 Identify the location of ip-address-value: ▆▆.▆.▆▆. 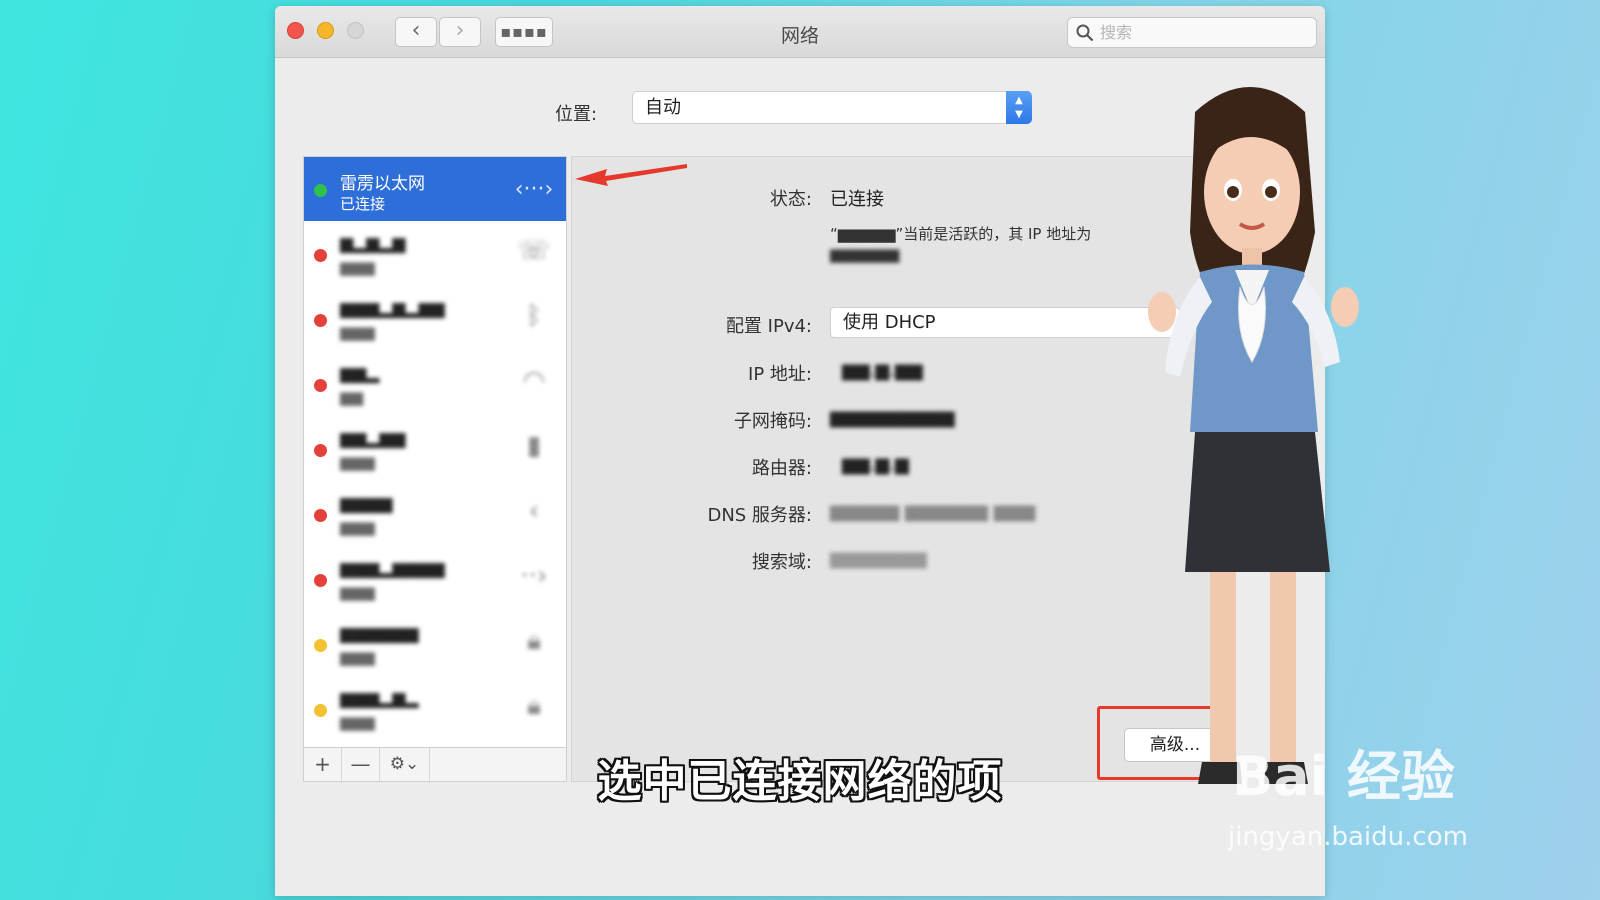
(882, 370).